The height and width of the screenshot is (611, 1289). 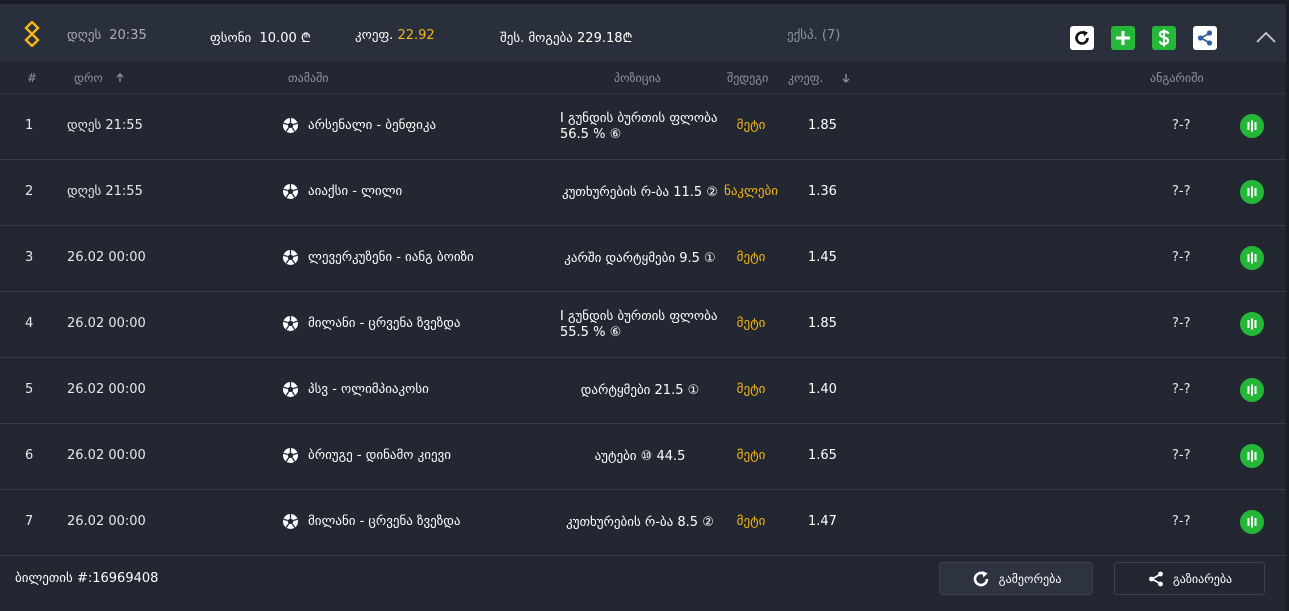 What do you see at coordinates (751, 191) in the screenshot?
I see `row-outcome: ნაკლები` at bounding box center [751, 191].